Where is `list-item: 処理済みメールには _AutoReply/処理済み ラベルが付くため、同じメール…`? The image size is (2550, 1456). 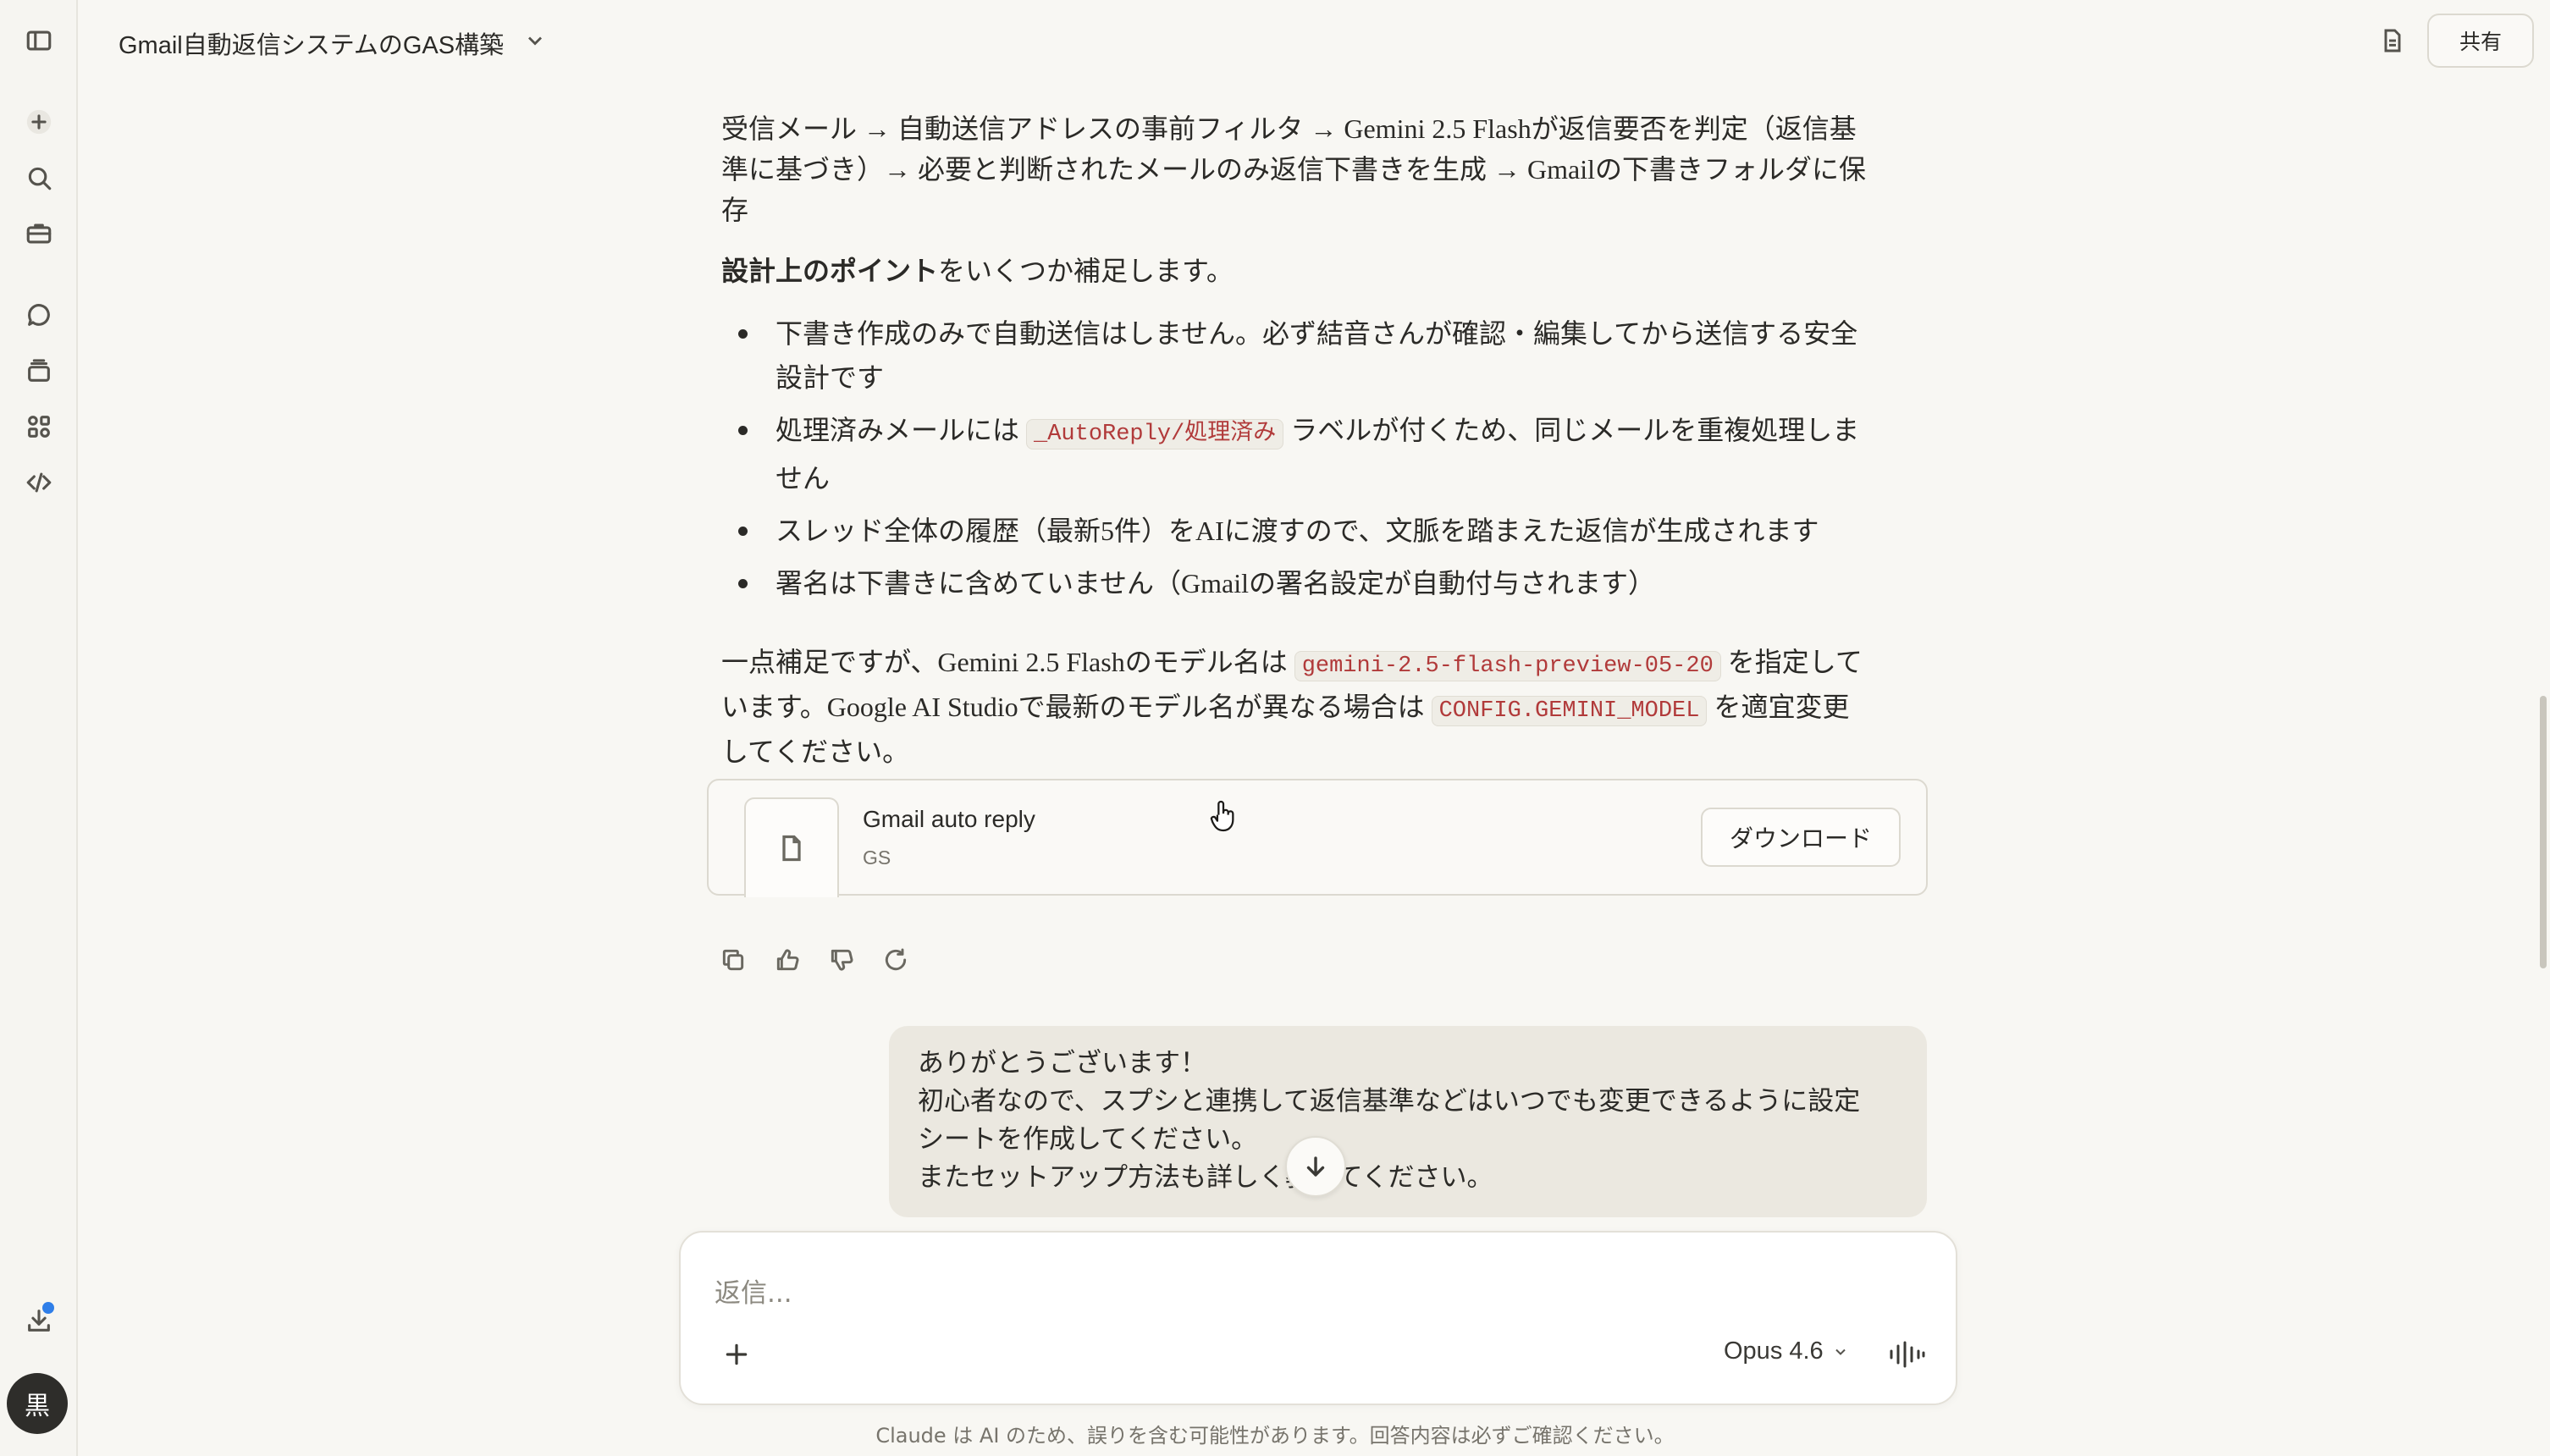 list-item: 処理済みメールには _AutoReply/処理済み ラベルが付くため、同じメール… is located at coordinates (1297, 454).